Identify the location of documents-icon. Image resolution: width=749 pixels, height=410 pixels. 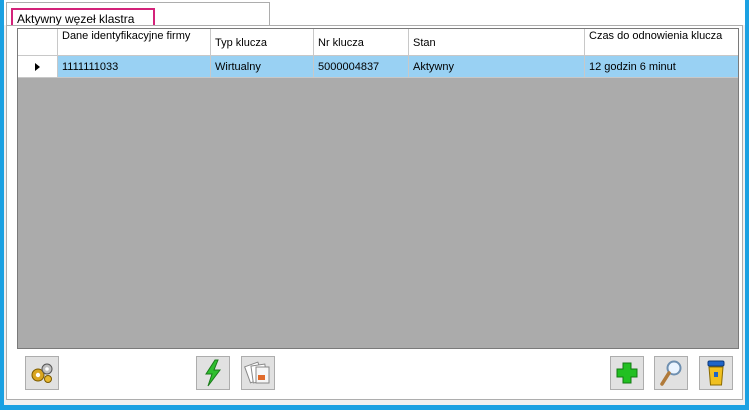
(257, 372).